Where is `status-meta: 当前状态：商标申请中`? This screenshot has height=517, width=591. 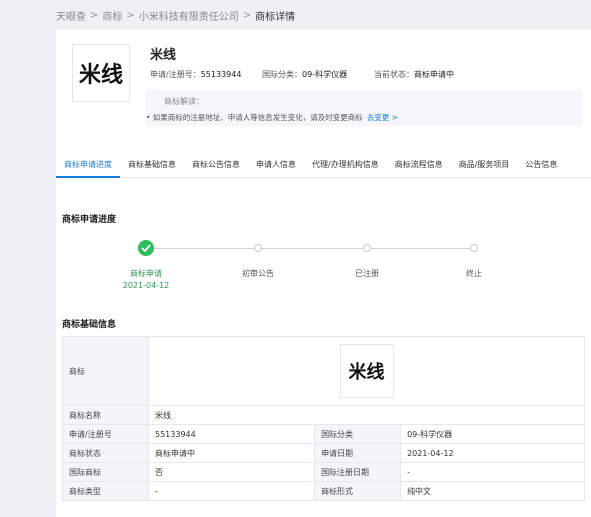 status-meta: 当前状态：商标申请中 is located at coordinates (414, 74).